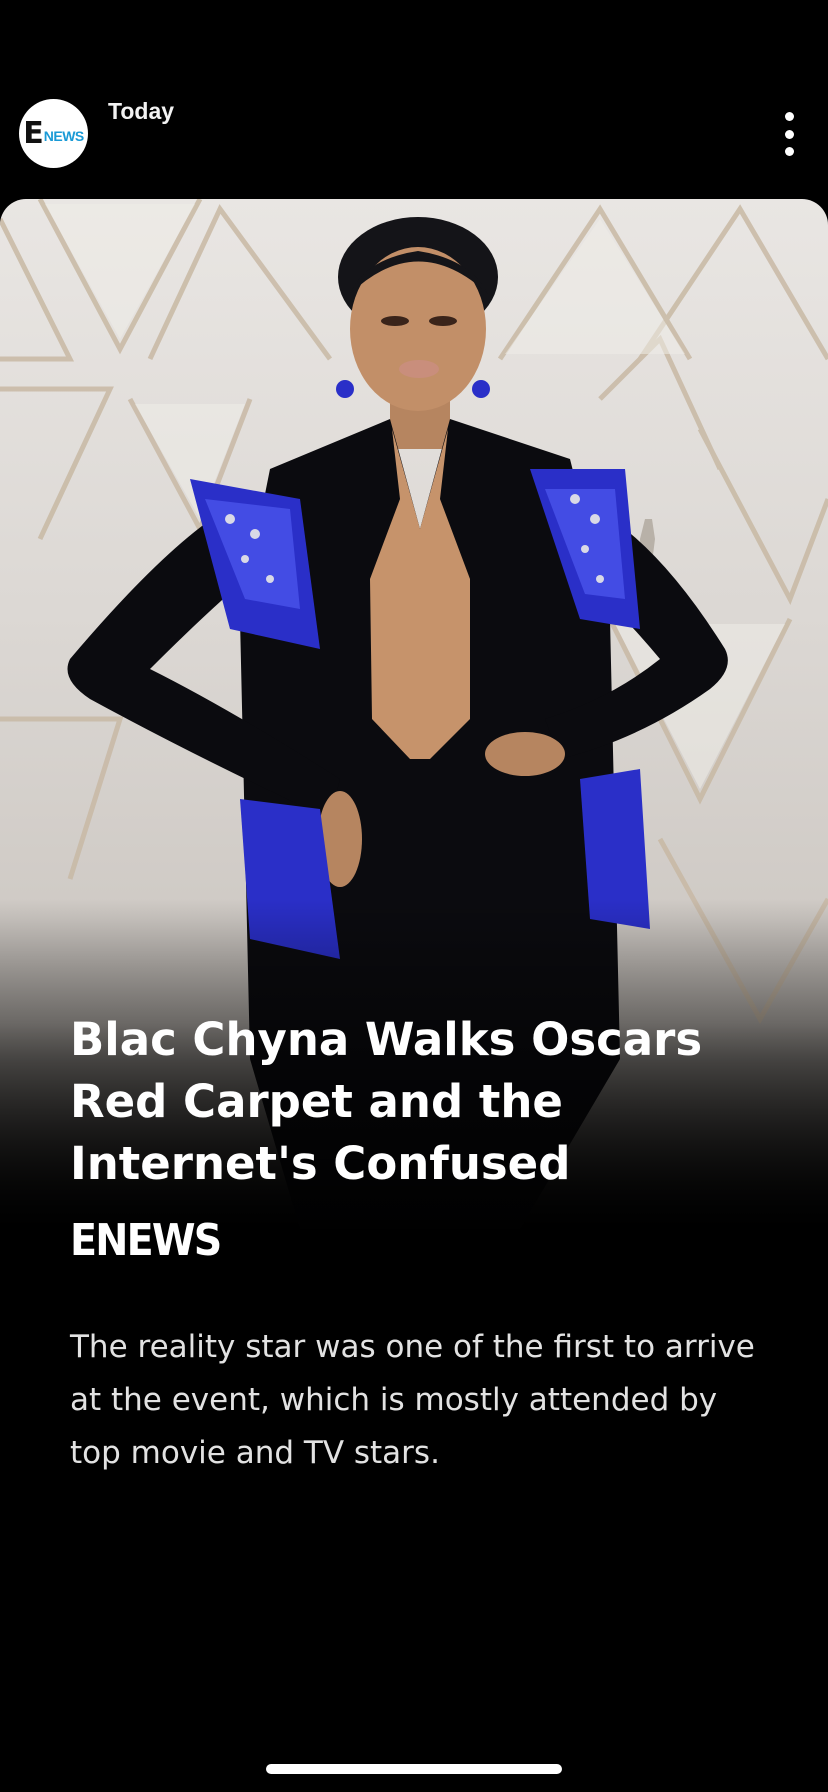 The height and width of the screenshot is (1792, 828). What do you see at coordinates (146, 1240) in the screenshot?
I see `enews-brand-logo: ENEWS` at bounding box center [146, 1240].